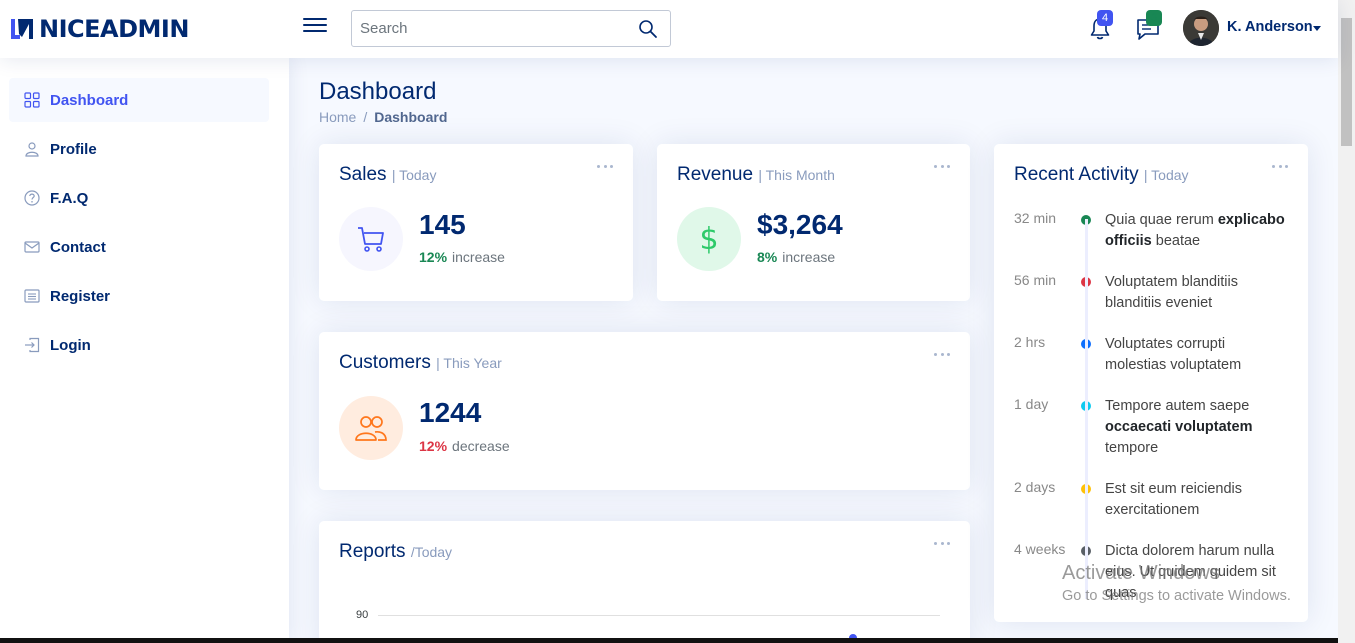 The height and width of the screenshot is (643, 1355). What do you see at coordinates (1176, 596) in the screenshot?
I see `watermark-subtitle: Go to Settings to activate Windows.` at bounding box center [1176, 596].